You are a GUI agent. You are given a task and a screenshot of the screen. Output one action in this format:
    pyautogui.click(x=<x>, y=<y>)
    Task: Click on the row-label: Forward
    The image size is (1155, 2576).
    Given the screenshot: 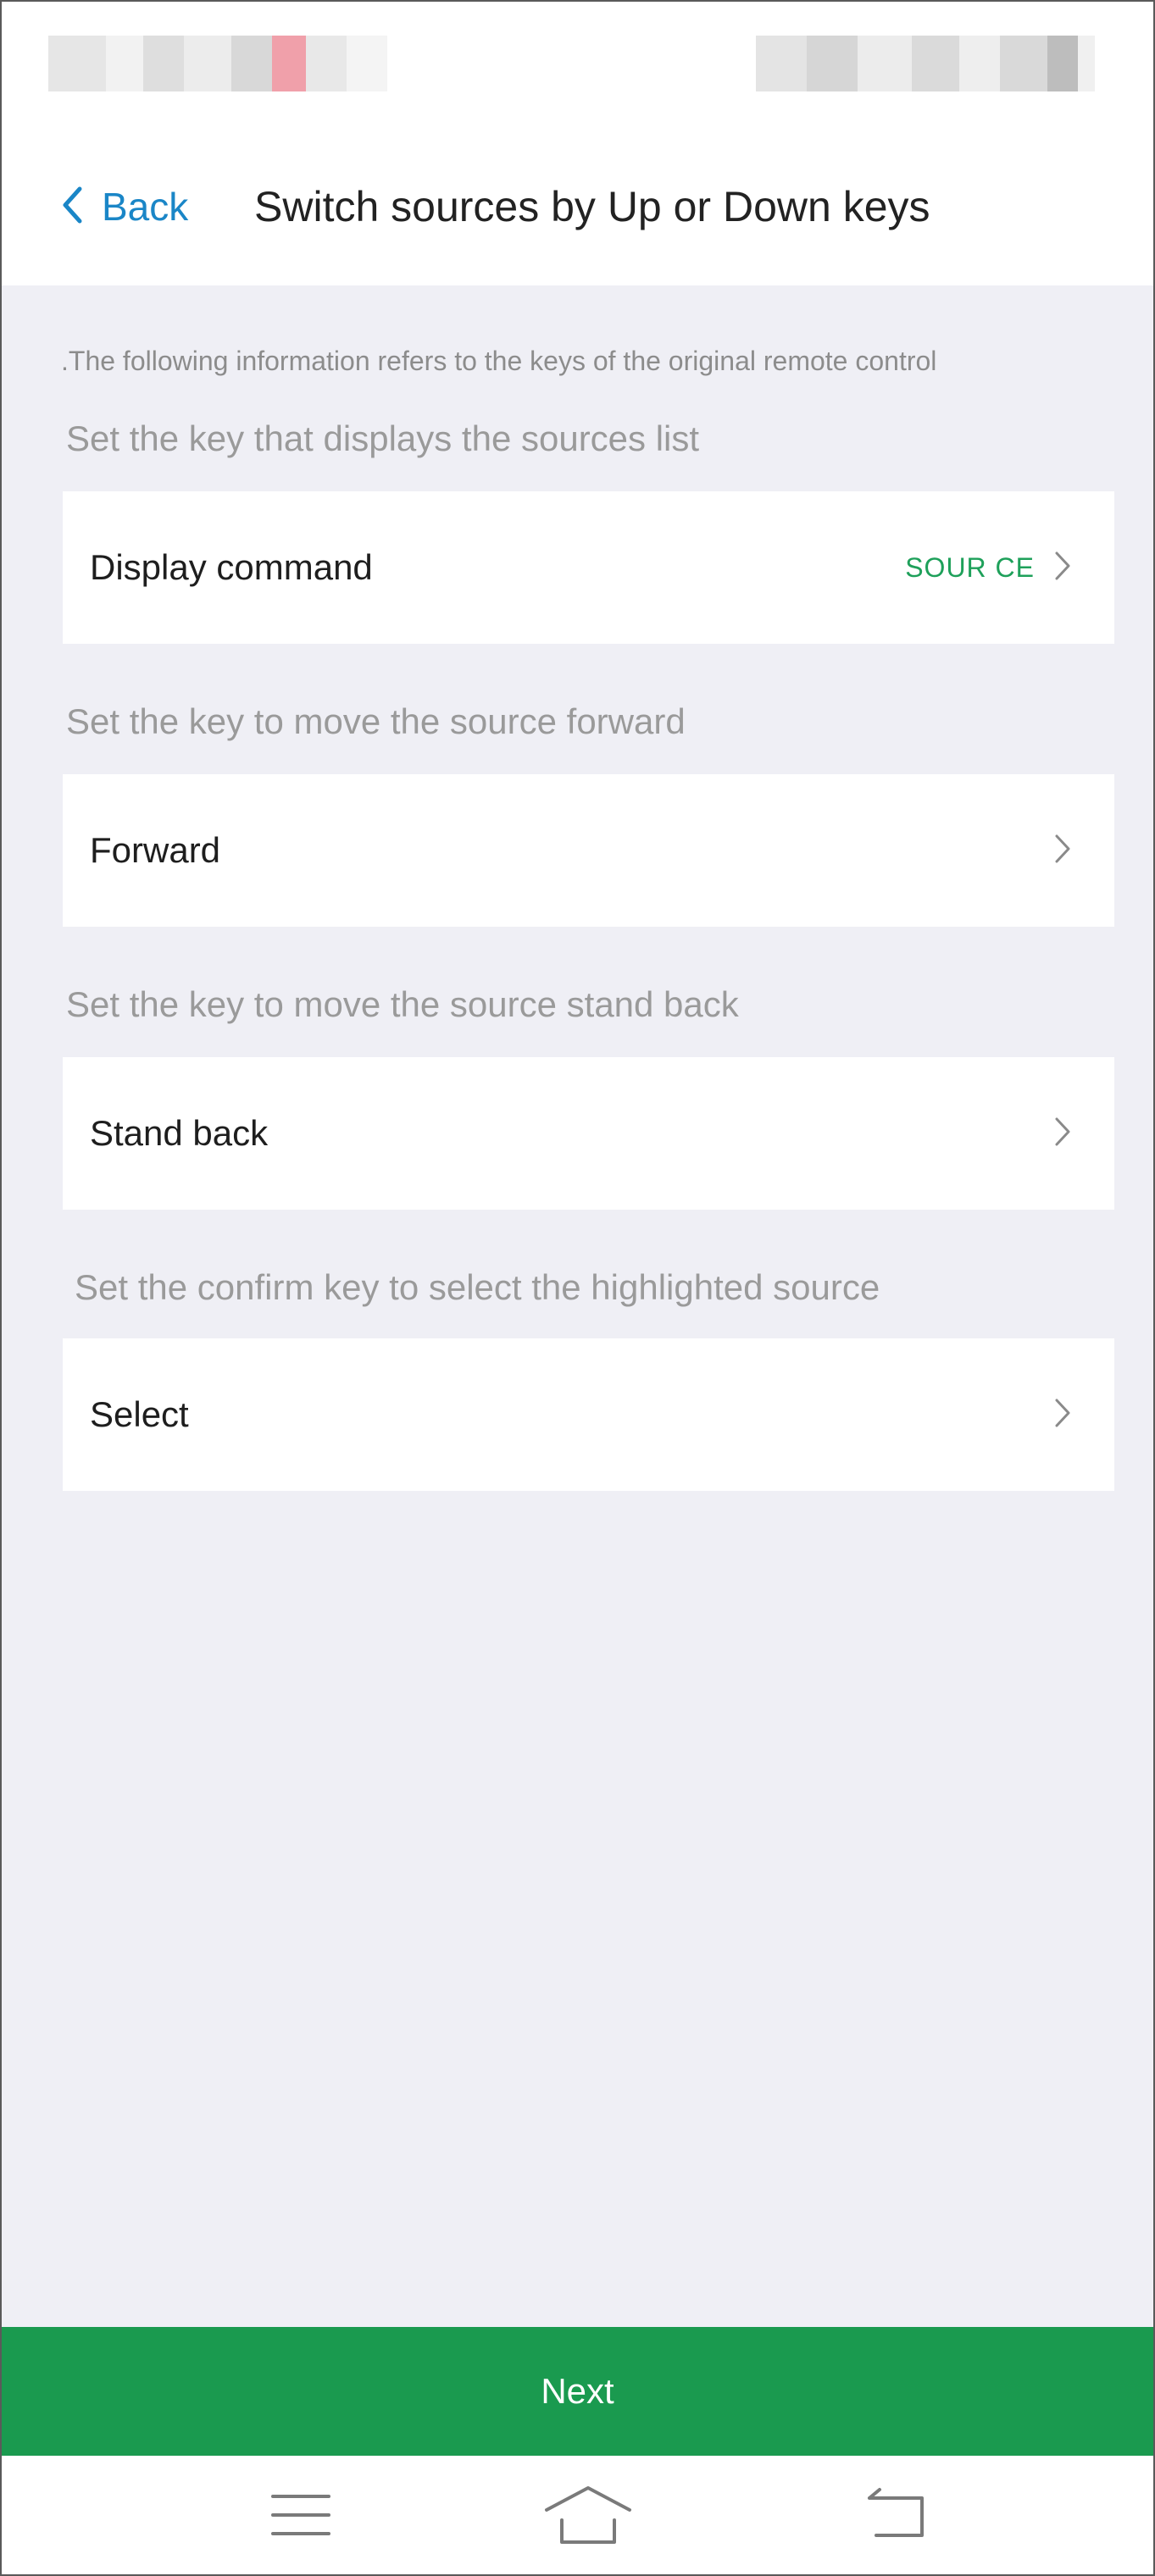 What is the action you would take?
    pyautogui.click(x=155, y=850)
    